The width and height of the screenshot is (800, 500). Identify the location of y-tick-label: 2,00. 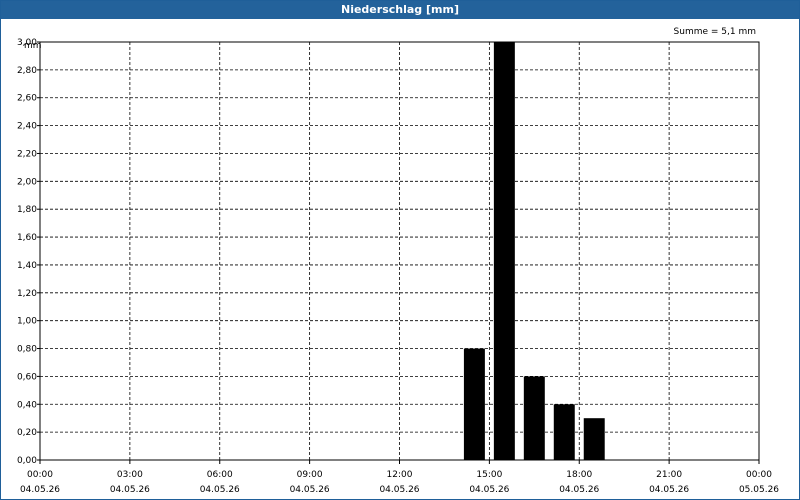
(27, 182).